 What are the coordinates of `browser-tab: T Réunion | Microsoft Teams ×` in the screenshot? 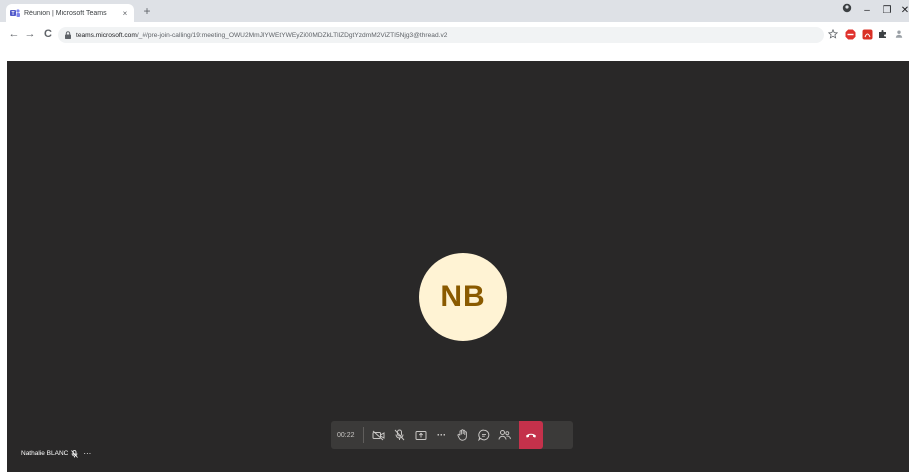 It's located at (70, 13).